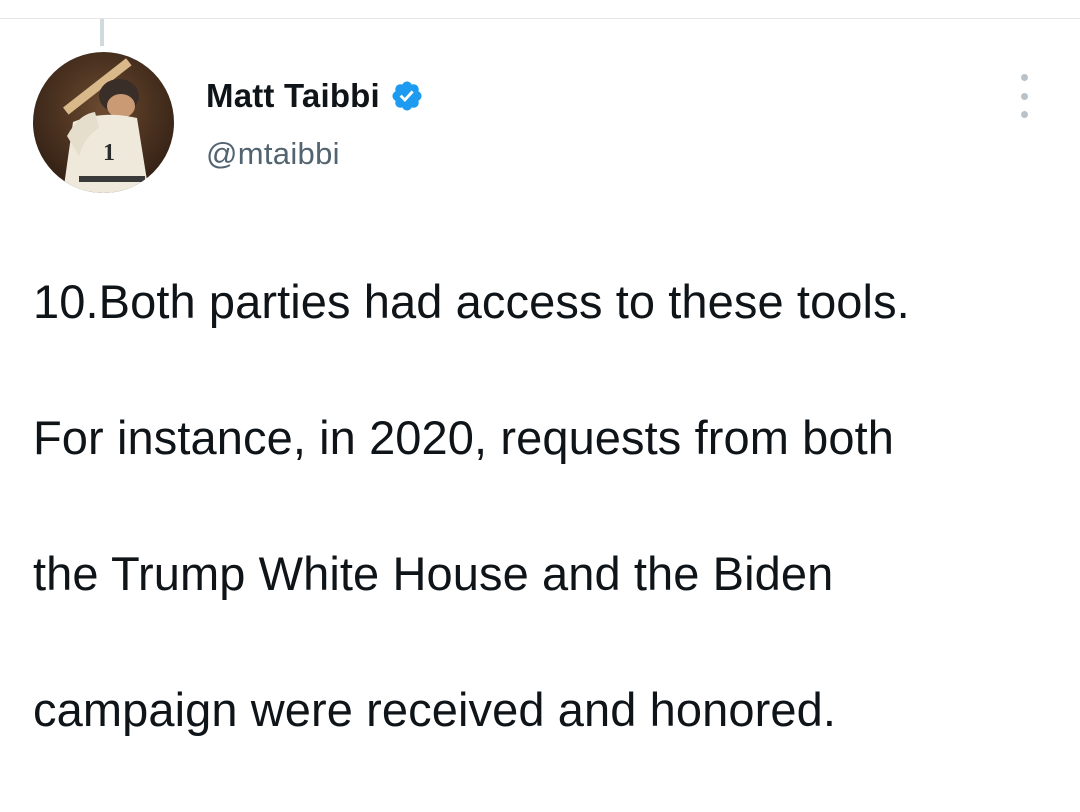 Image resolution: width=1080 pixels, height=812 pixels. Describe the element at coordinates (315, 154) in the screenshot. I see `author-handle: @mtaibbi` at that location.